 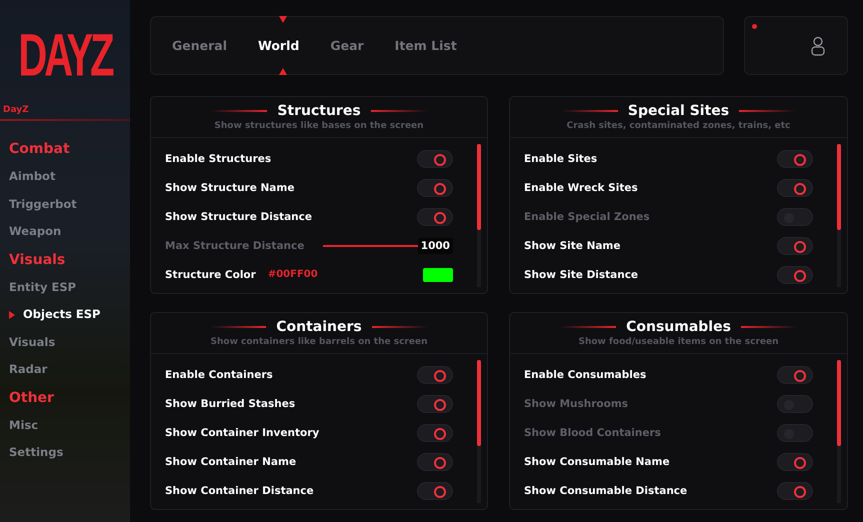 I want to click on option-label: Enable Containers, so click(x=219, y=374).